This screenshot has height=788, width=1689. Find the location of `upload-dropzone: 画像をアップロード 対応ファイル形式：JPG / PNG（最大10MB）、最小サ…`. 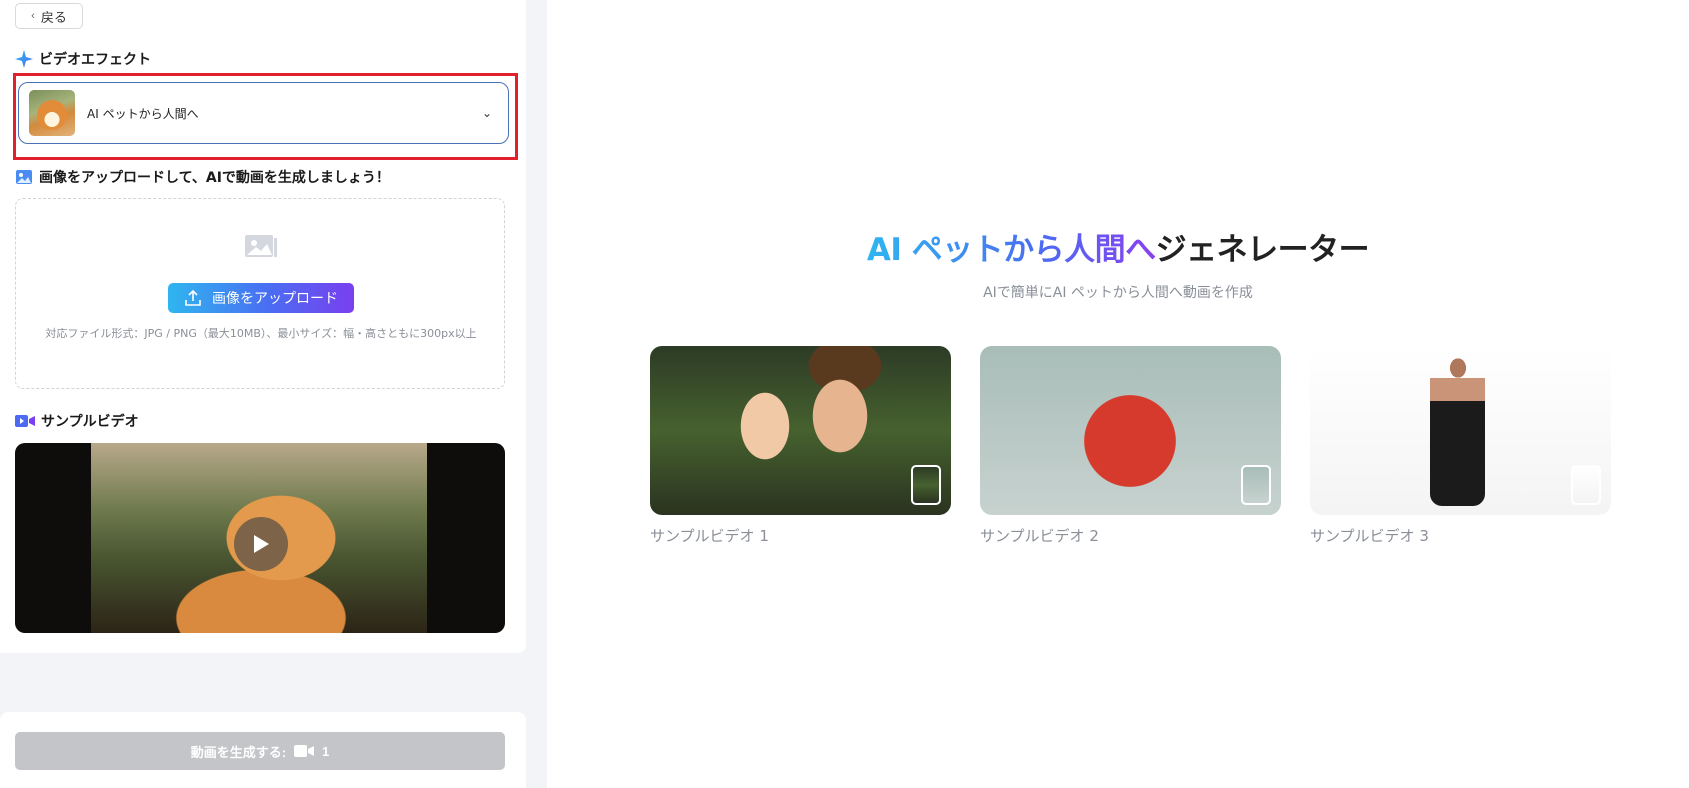

upload-dropzone: 画像をアップロード 対応ファイル形式：JPG / PNG（最大10MB）、最小サ… is located at coordinates (260, 293).